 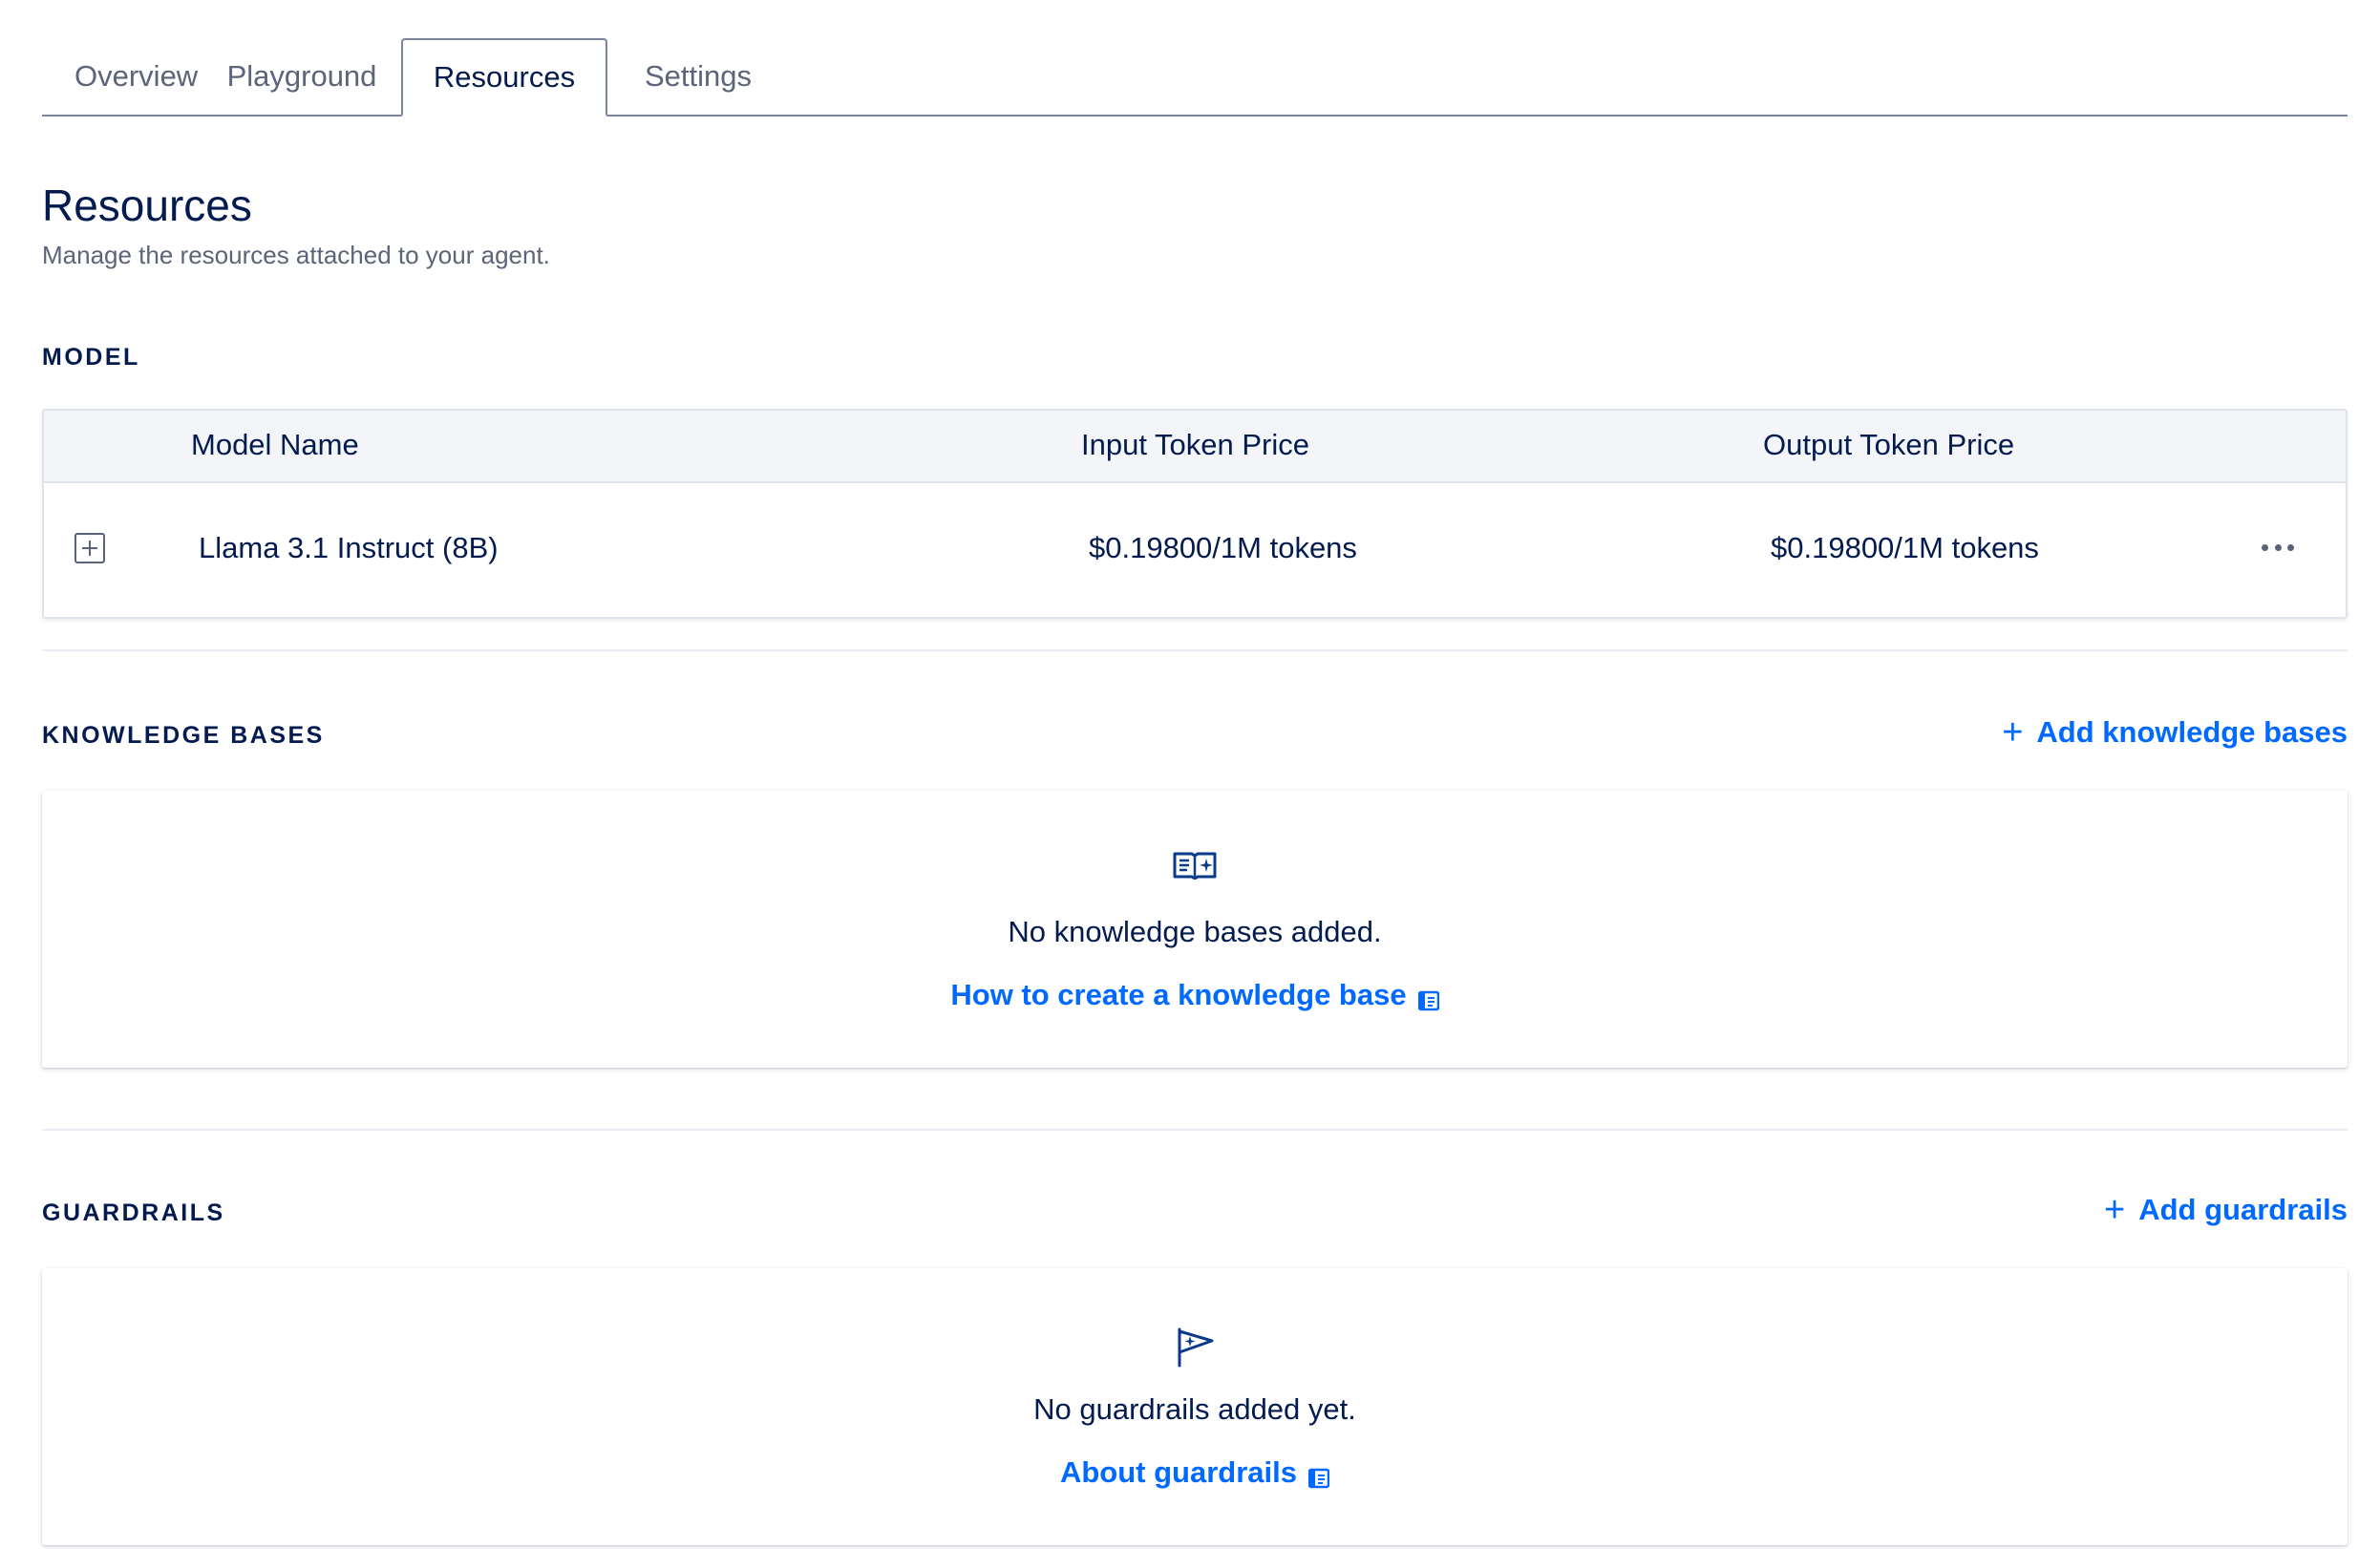 What do you see at coordinates (275, 445) in the screenshot?
I see `column-header-model-name: Model Name` at bounding box center [275, 445].